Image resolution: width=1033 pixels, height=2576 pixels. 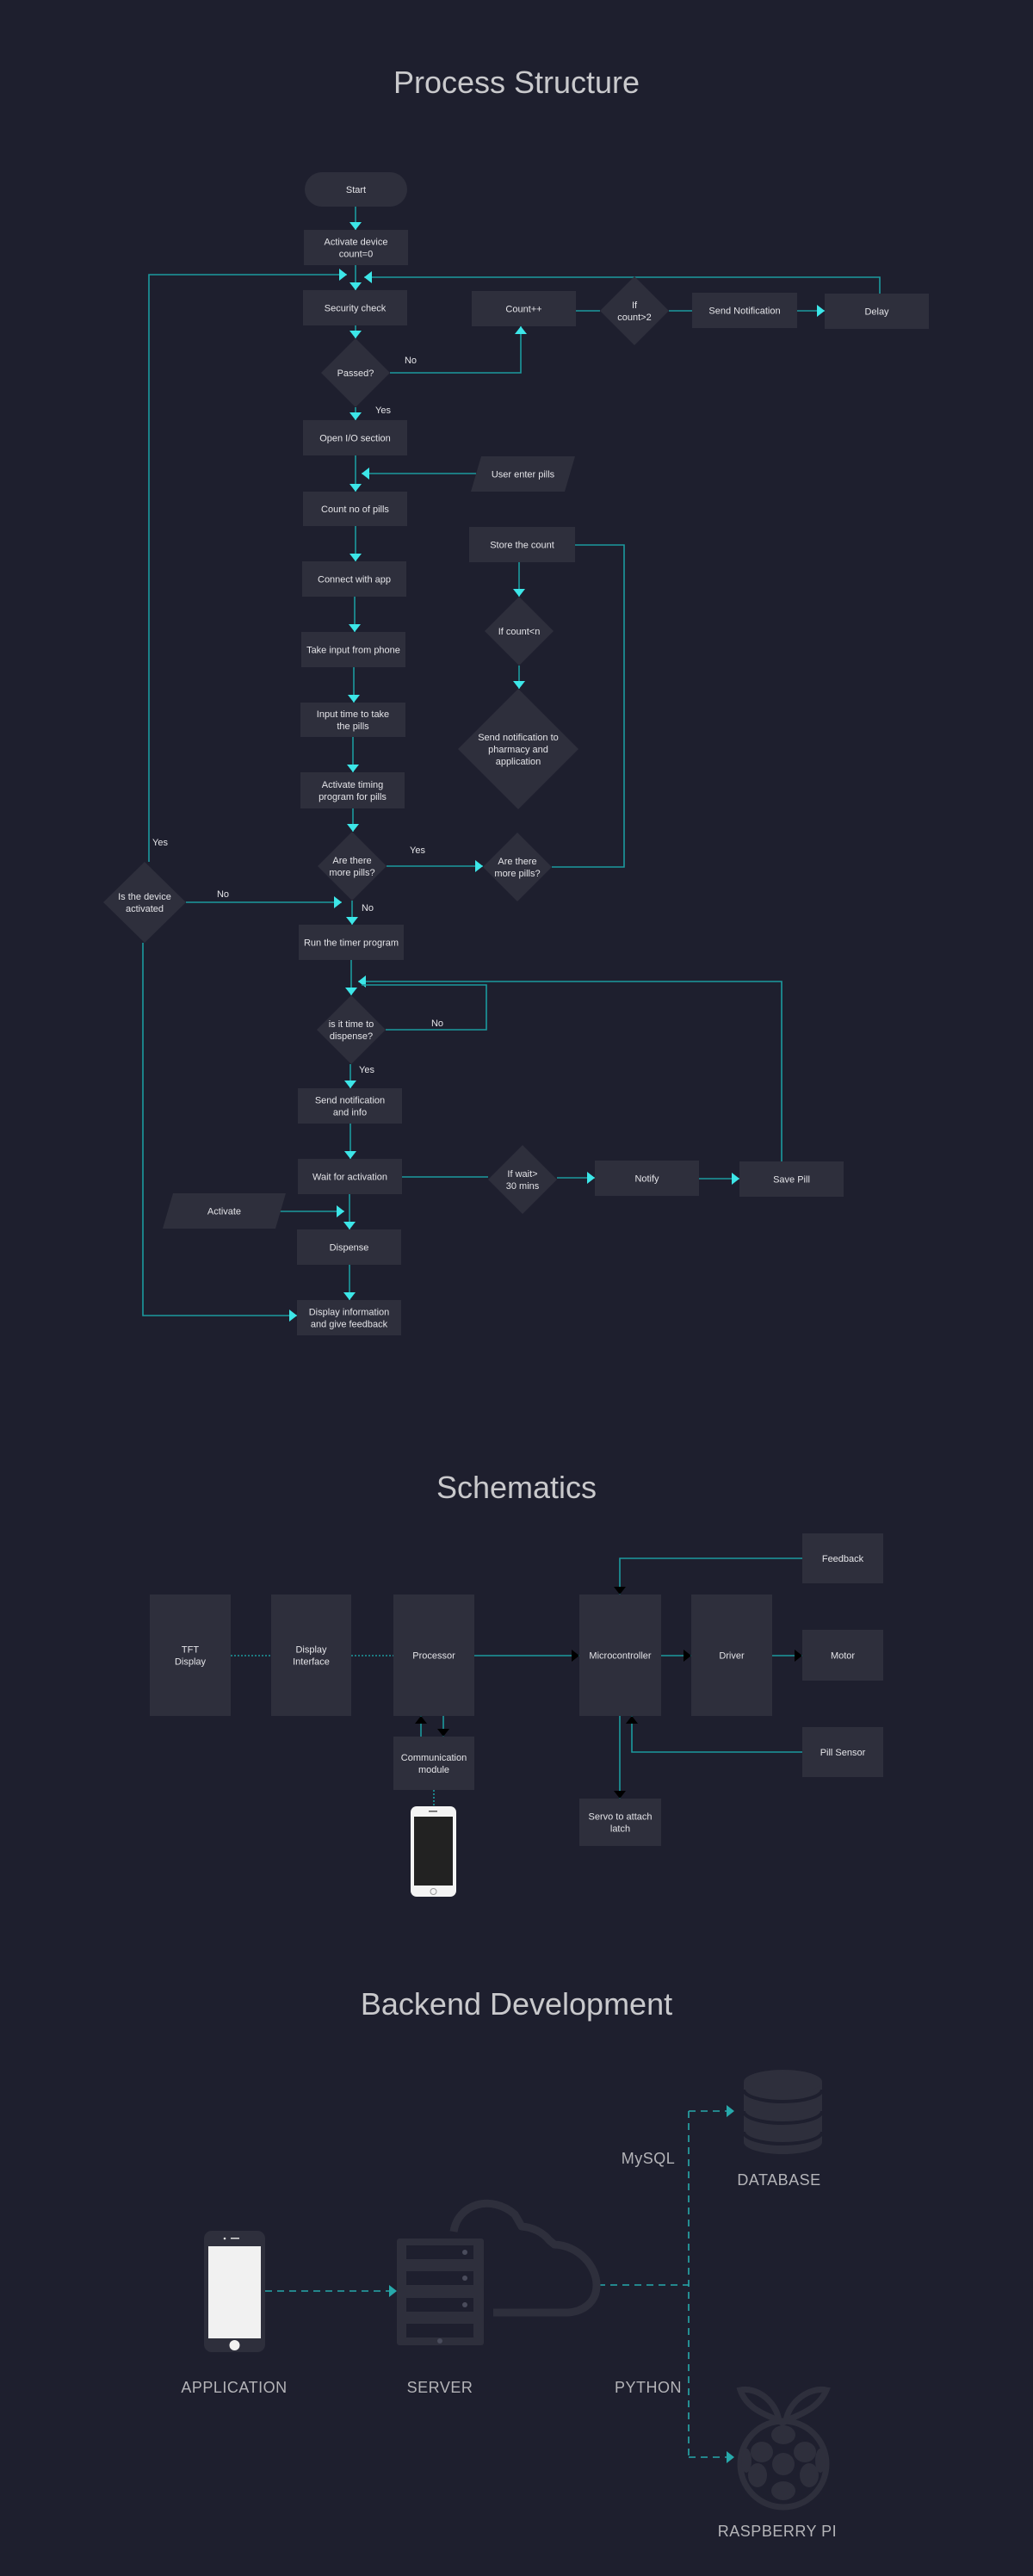 What do you see at coordinates (620, 1656) in the screenshot?
I see `schematic-microcontroller-label: Microcontroller` at bounding box center [620, 1656].